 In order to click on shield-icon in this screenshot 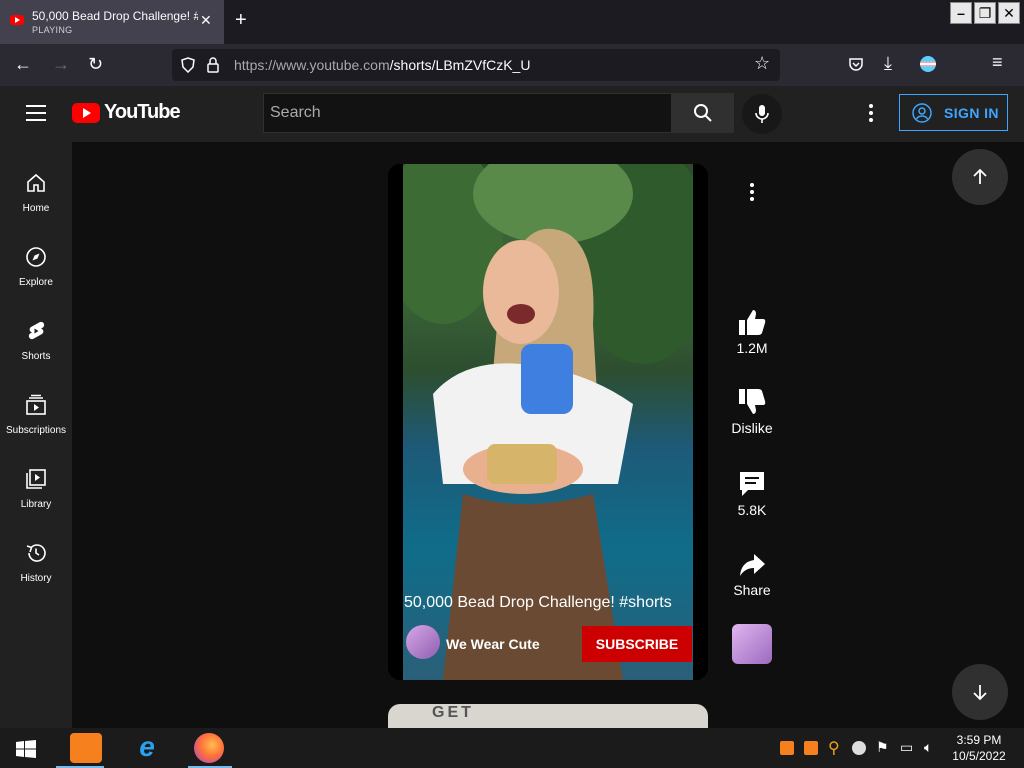, I will do `click(188, 65)`.